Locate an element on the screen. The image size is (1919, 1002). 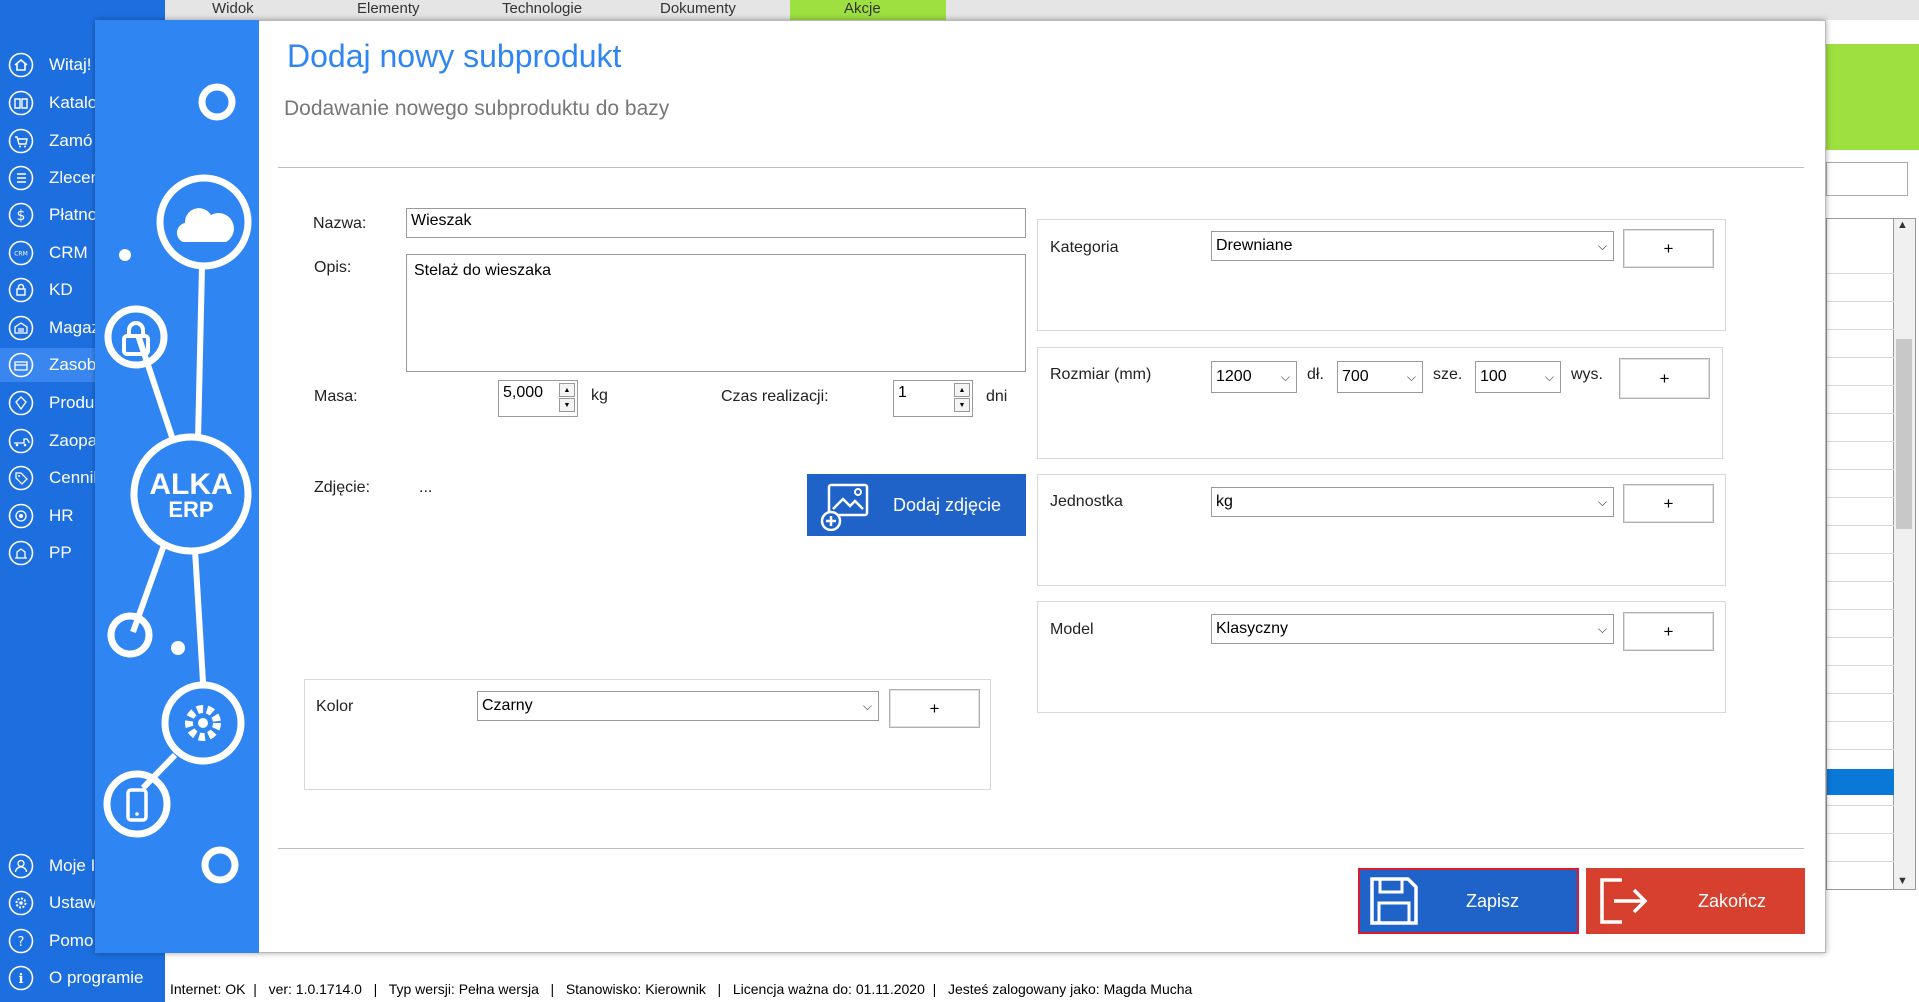
tab-dokumenty: Dokumenty is located at coordinates (698, 10).